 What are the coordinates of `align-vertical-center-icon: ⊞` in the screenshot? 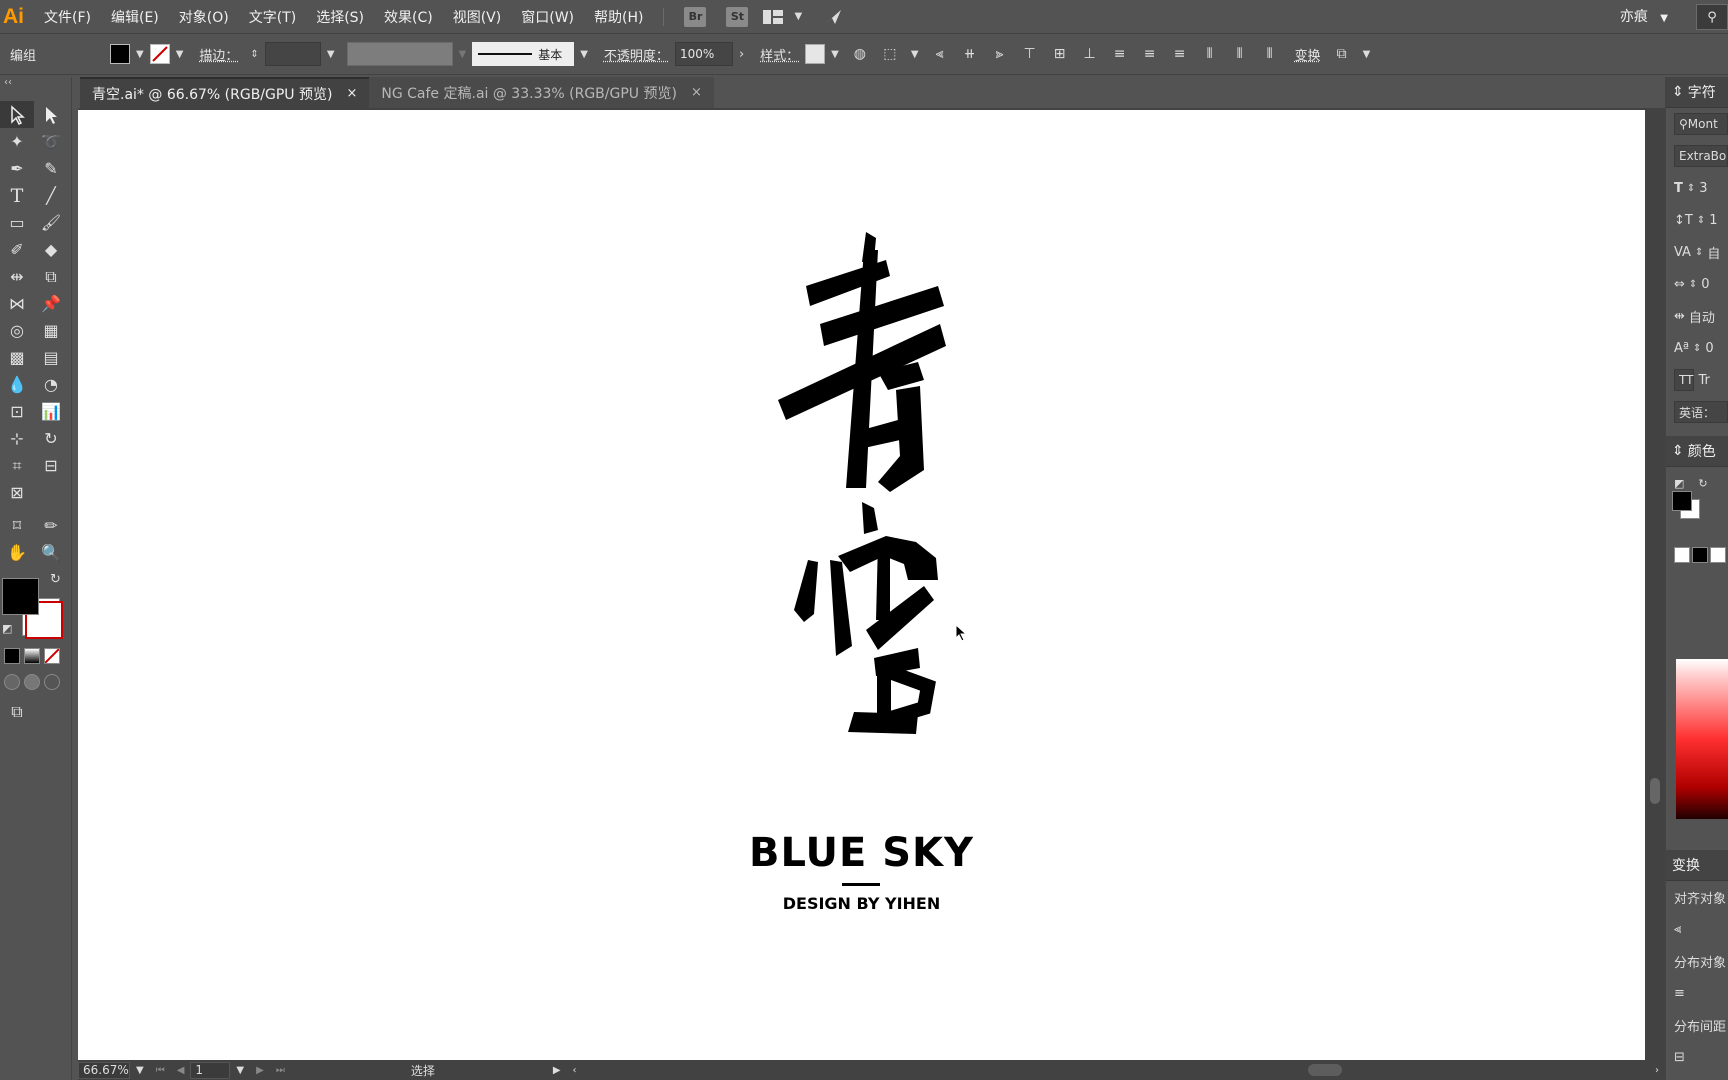 It's located at (1060, 54).